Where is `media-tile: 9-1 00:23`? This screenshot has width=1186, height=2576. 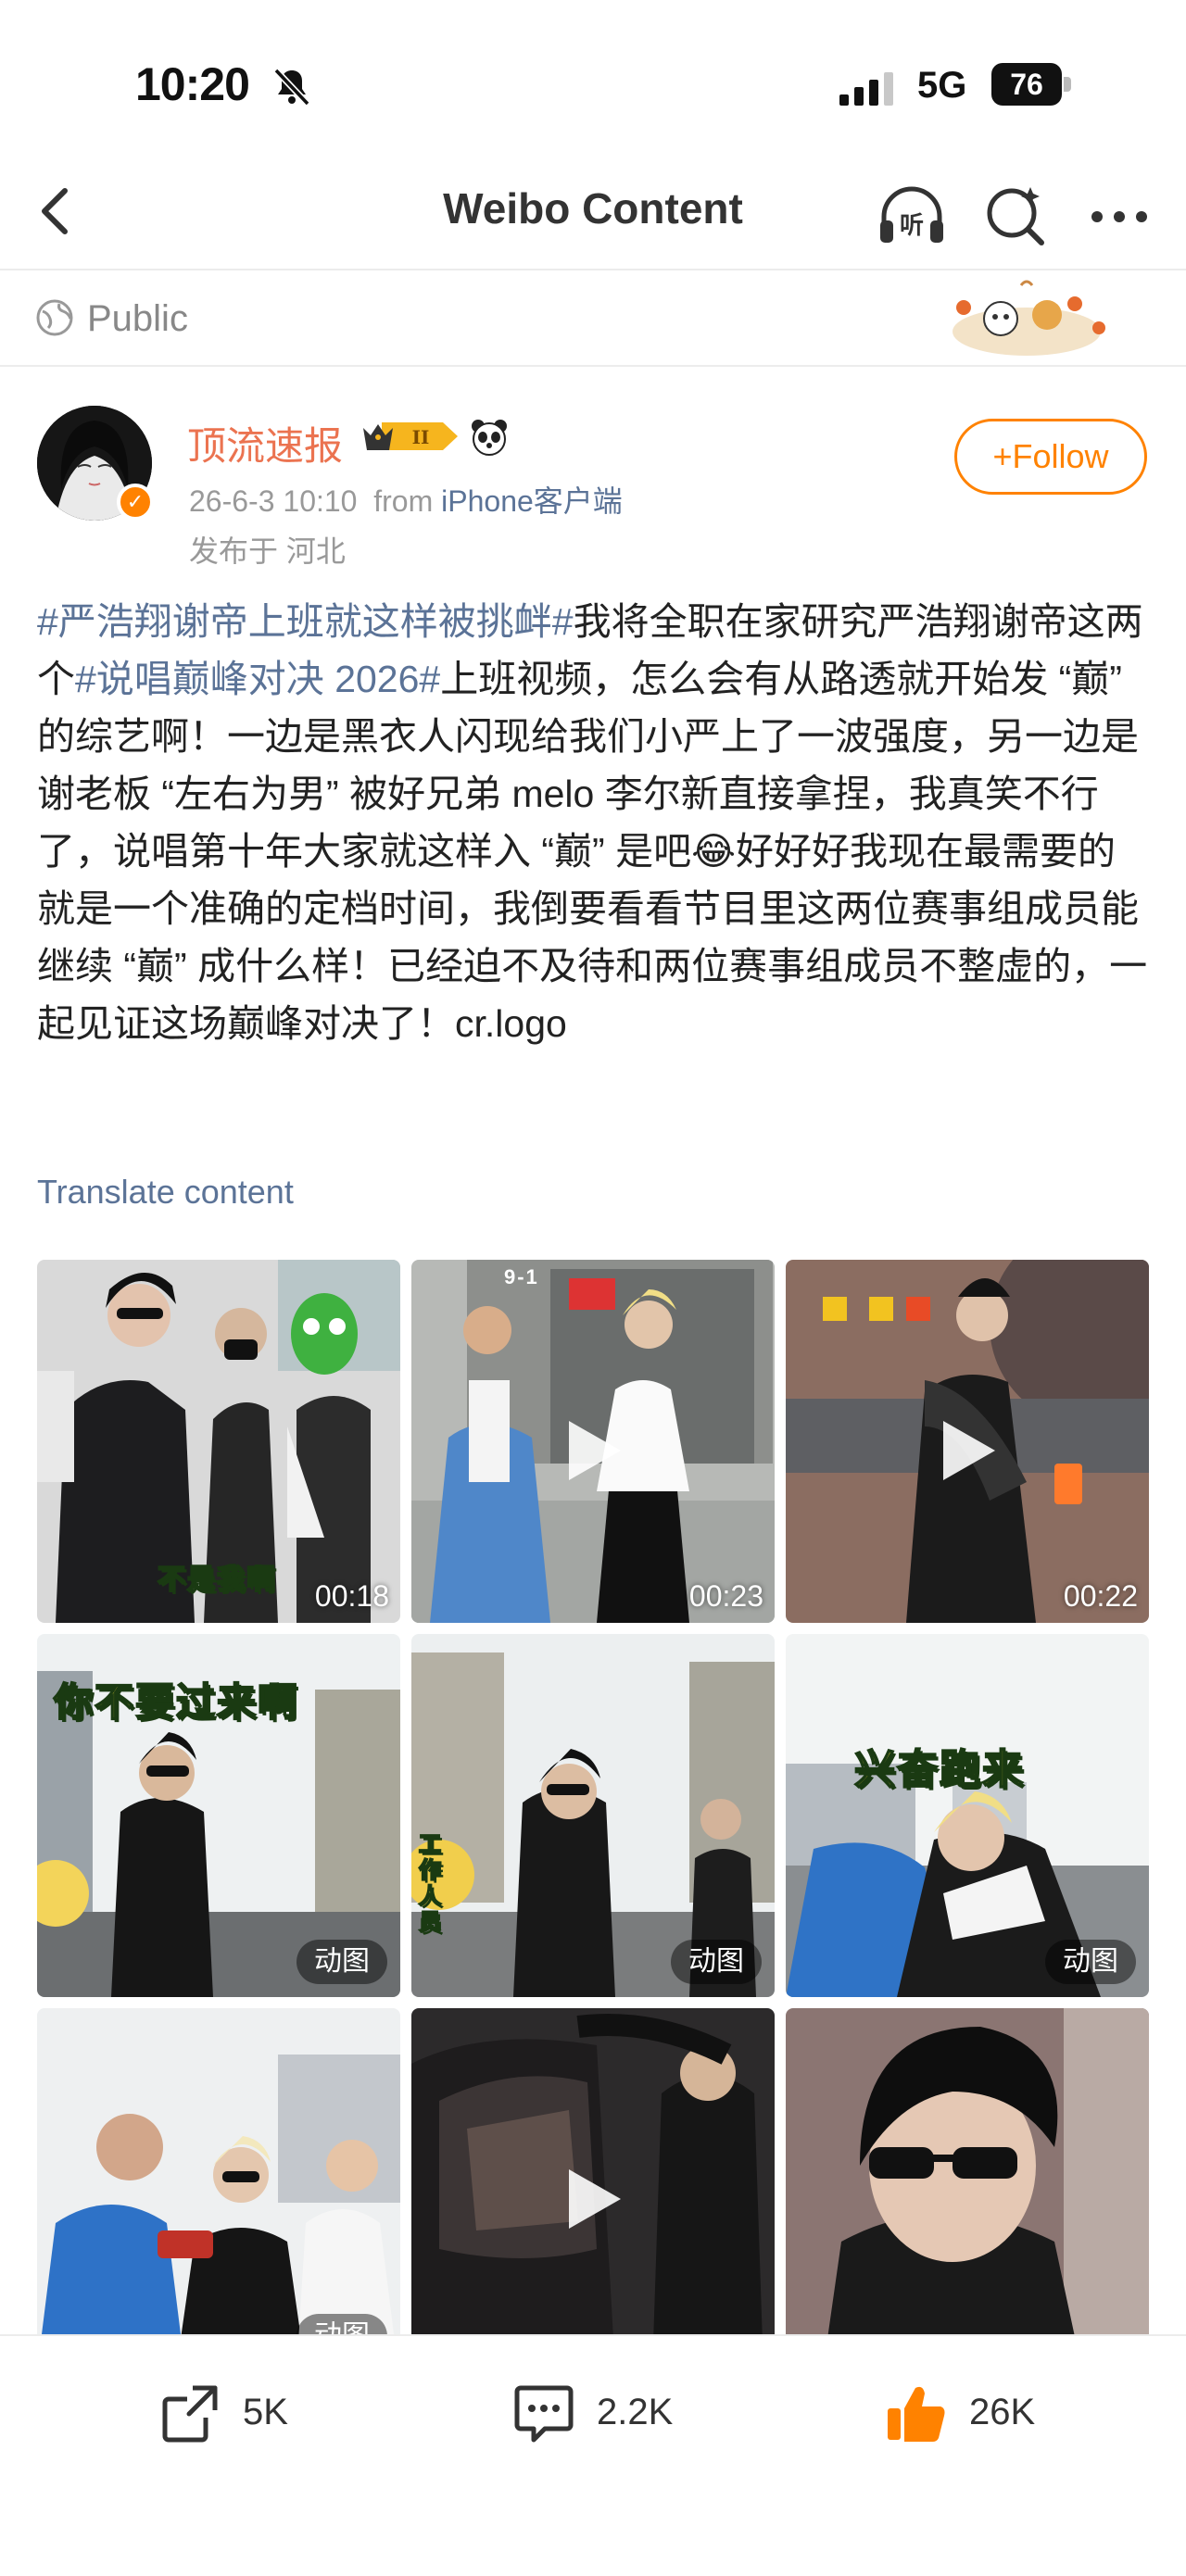 media-tile: 9-1 00:23 is located at coordinates (593, 1441).